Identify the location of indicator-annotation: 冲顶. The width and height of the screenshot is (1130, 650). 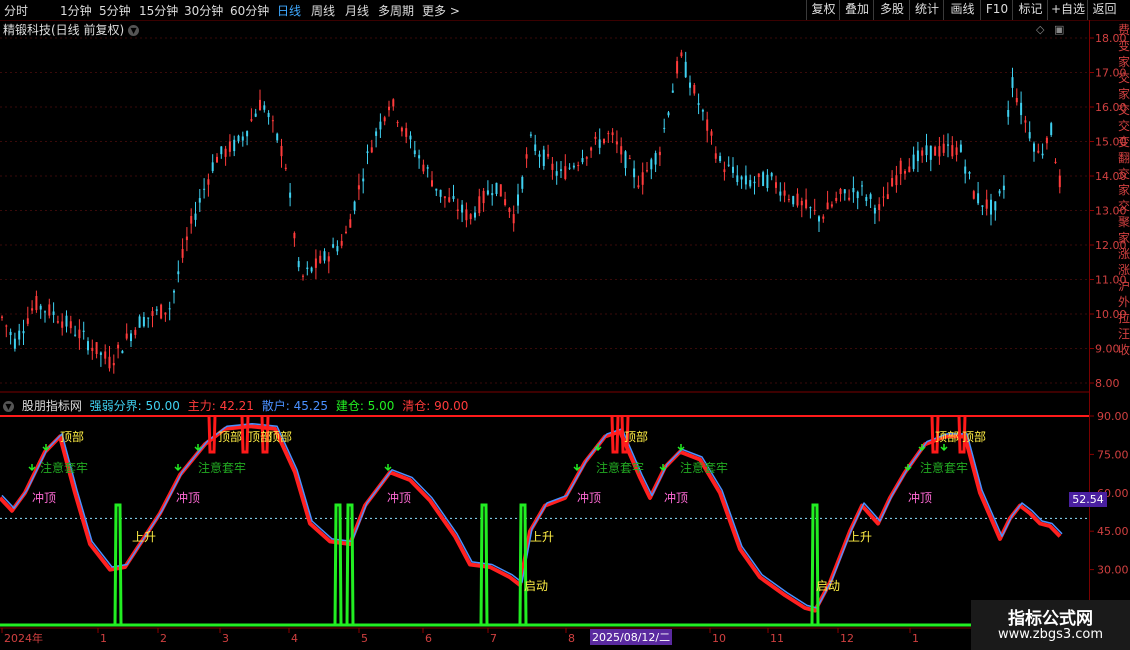
(399, 497).